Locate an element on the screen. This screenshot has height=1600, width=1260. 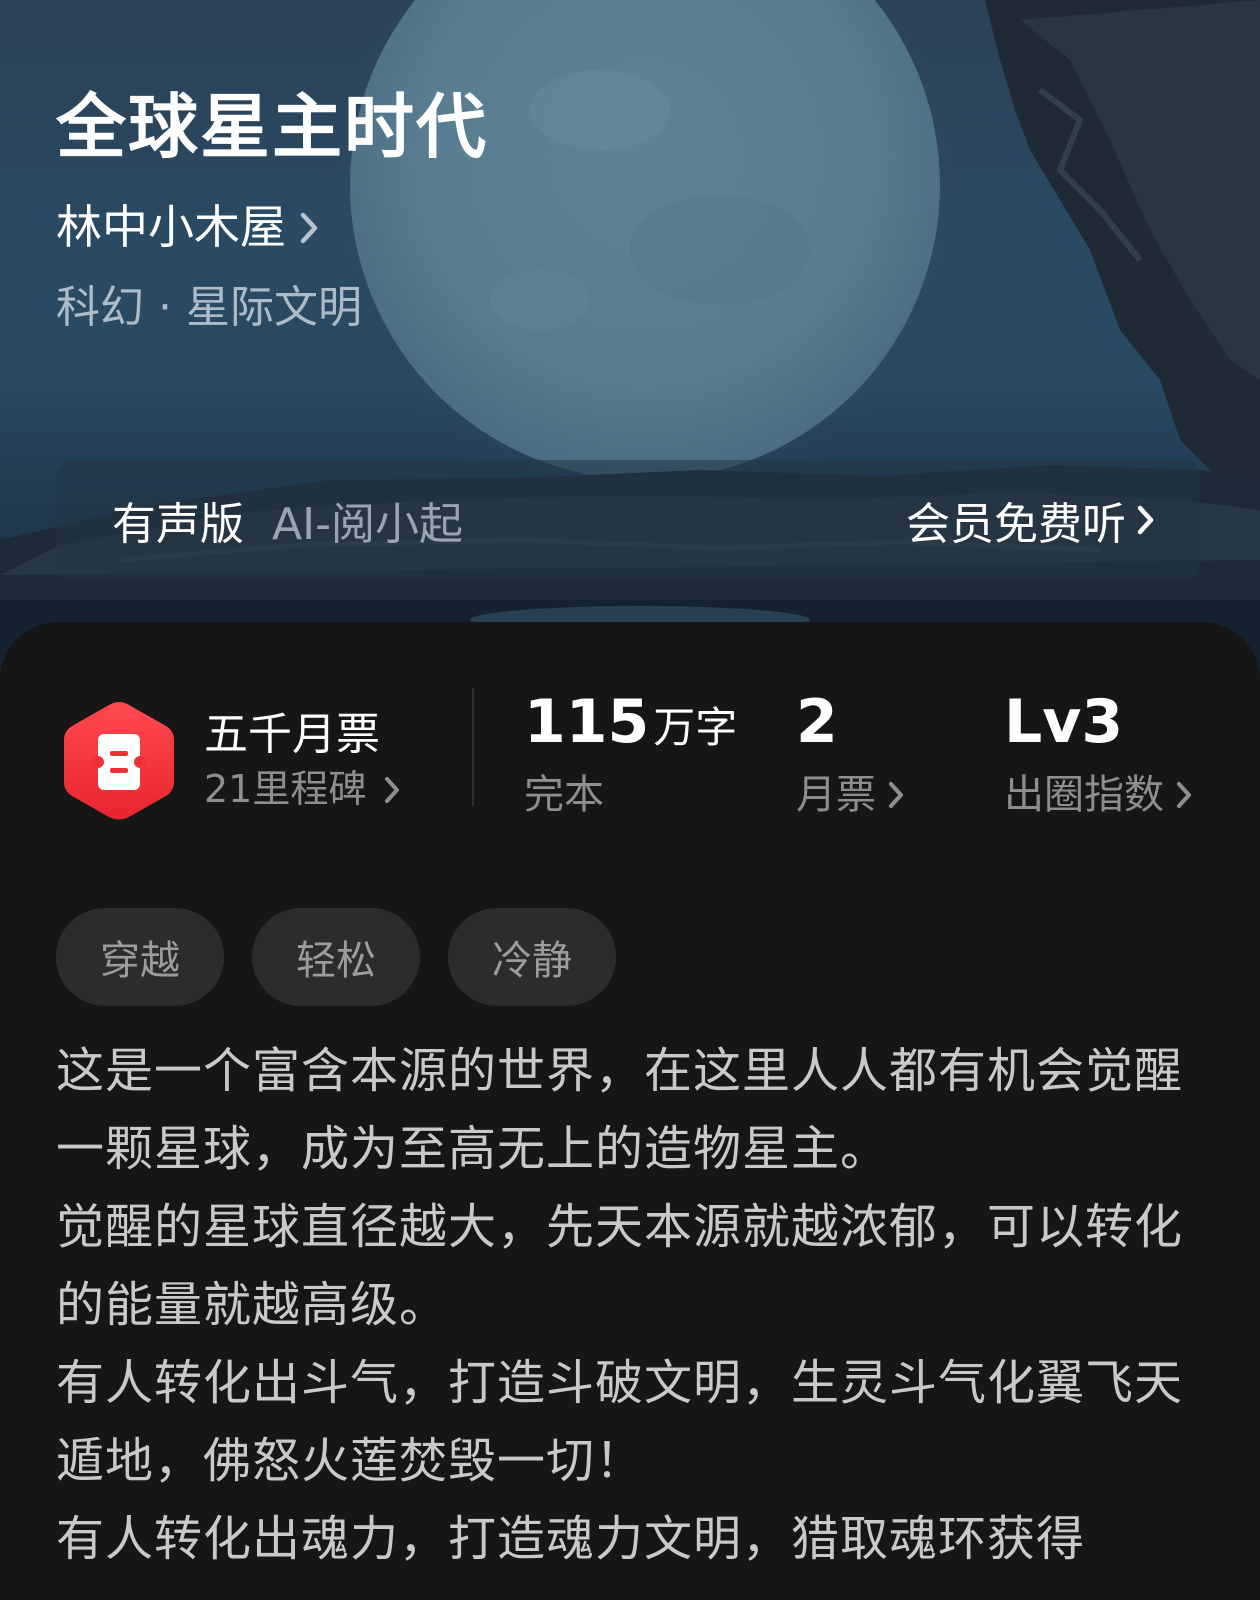
word-count-number: 115 is located at coordinates (587, 722).